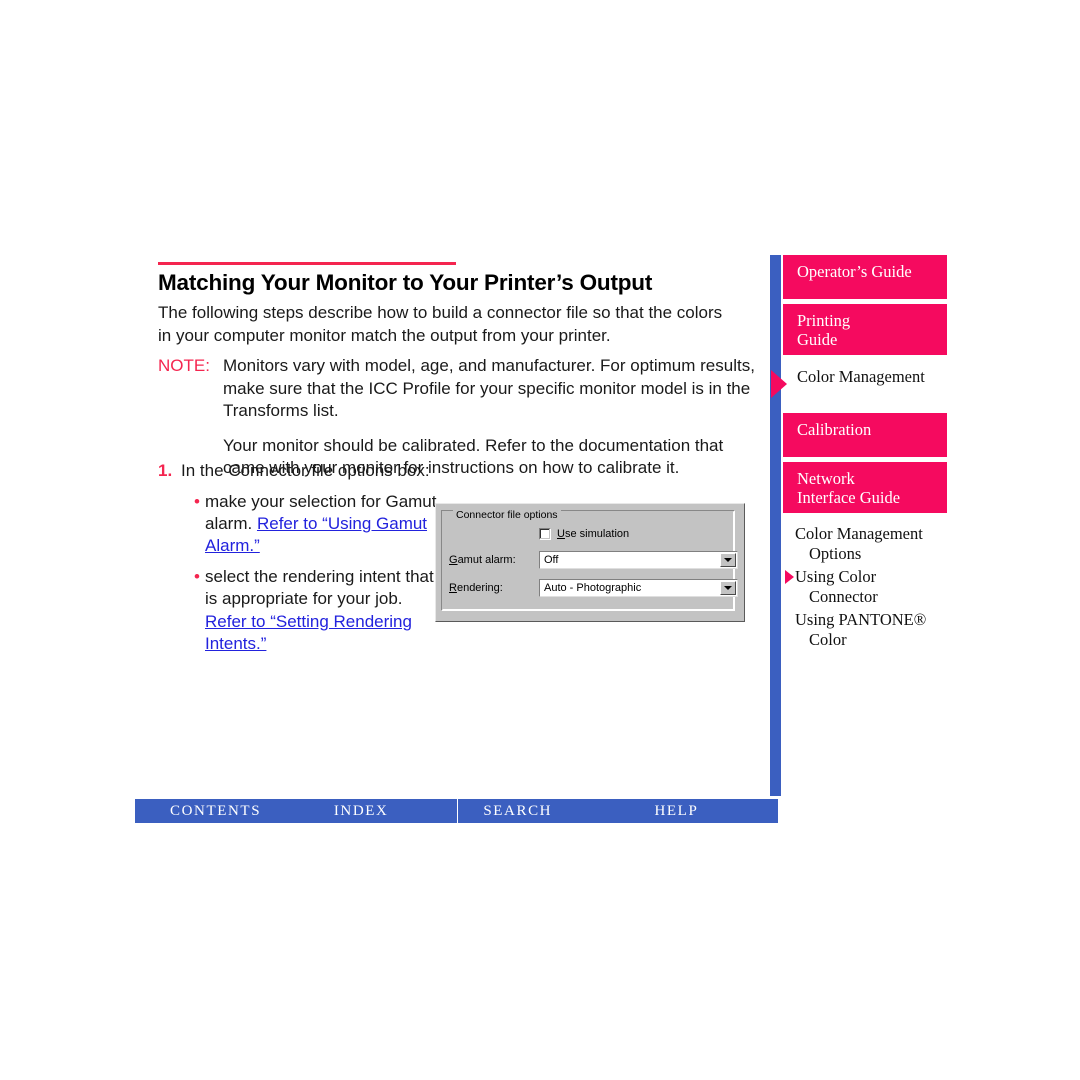 This screenshot has height=1080, width=1080. What do you see at coordinates (865, 329) in the screenshot?
I see `sidebar-item-printing-guide: Printing Guide` at bounding box center [865, 329].